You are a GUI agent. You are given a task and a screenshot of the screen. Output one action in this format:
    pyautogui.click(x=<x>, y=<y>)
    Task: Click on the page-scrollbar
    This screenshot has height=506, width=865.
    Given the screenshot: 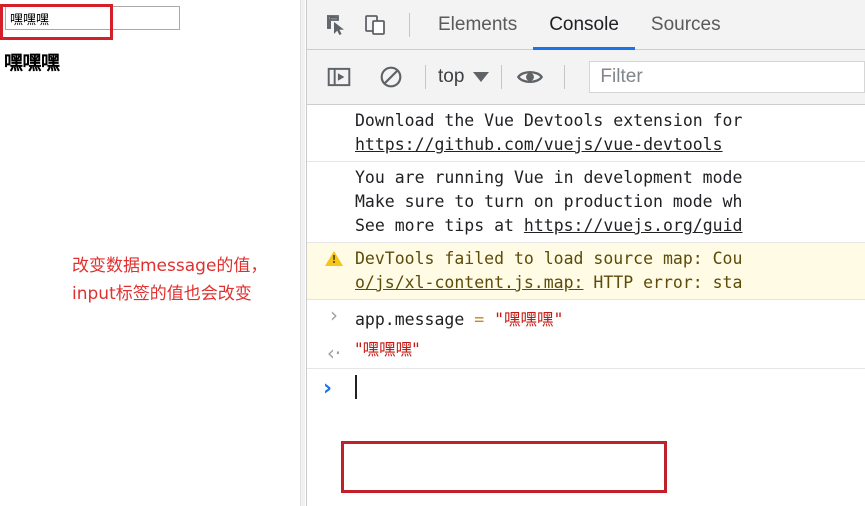 What is the action you would take?
    pyautogui.click(x=302, y=253)
    